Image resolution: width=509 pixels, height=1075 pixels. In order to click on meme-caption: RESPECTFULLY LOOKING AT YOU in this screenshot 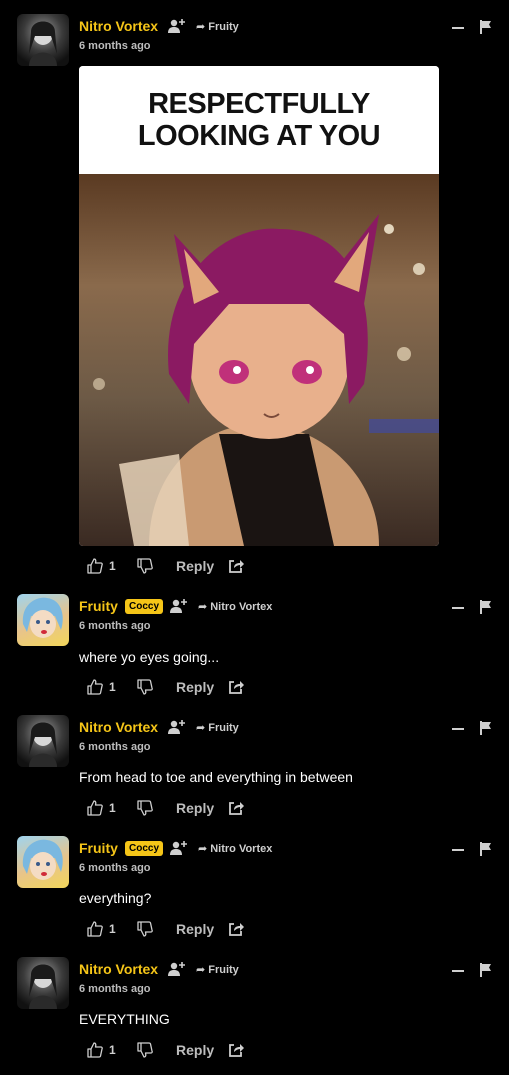, I will do `click(259, 120)`.